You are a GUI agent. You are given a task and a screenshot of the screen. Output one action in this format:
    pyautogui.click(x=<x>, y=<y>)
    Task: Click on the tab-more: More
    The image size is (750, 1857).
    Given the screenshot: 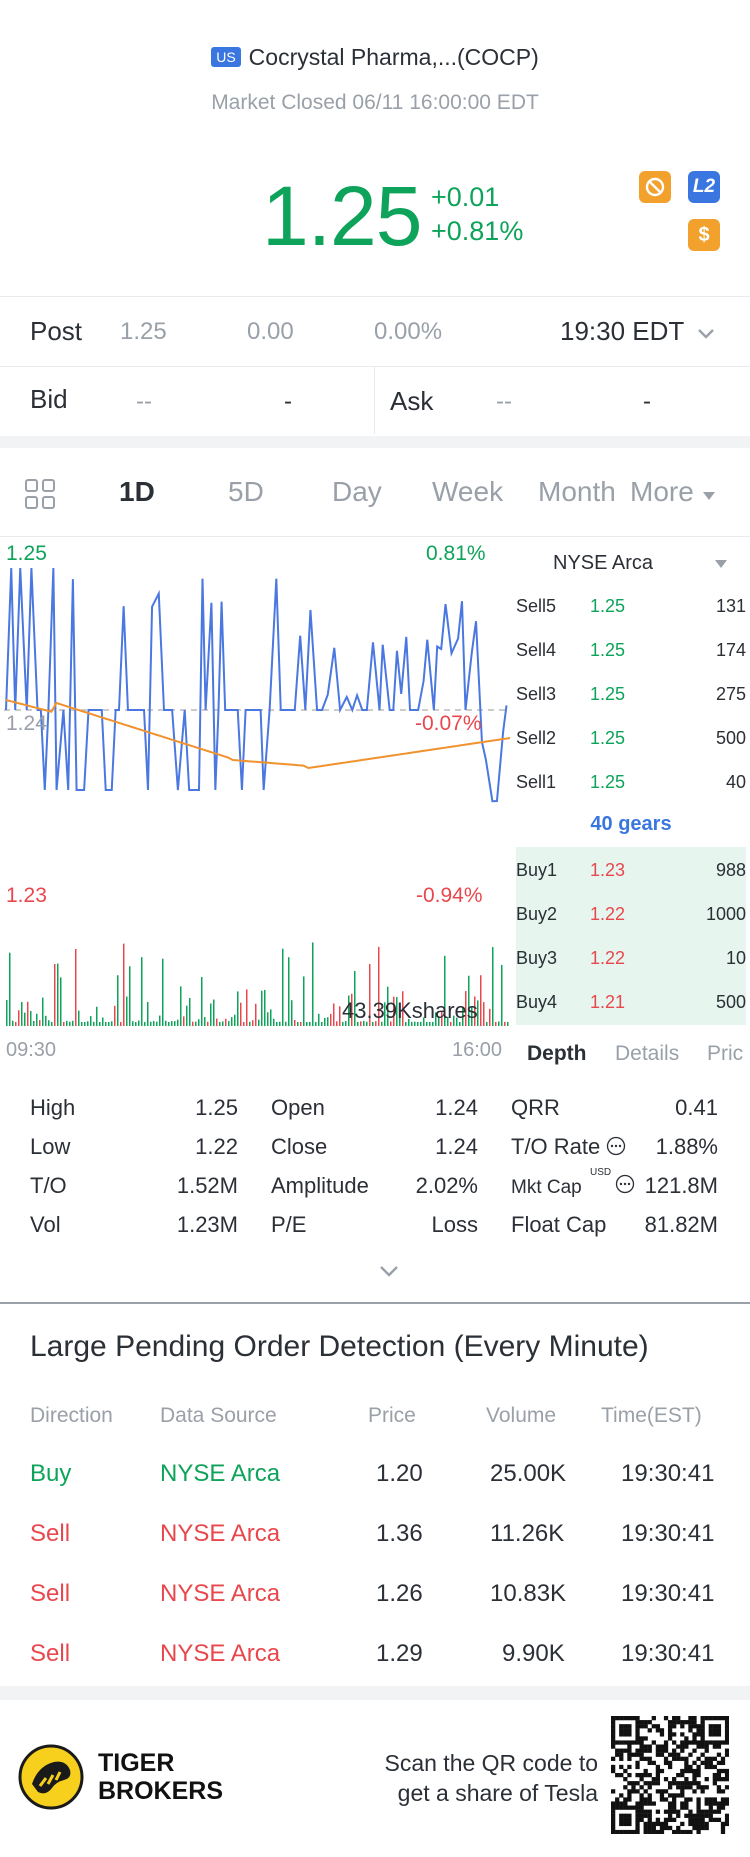 What is the action you would take?
    pyautogui.click(x=673, y=492)
    